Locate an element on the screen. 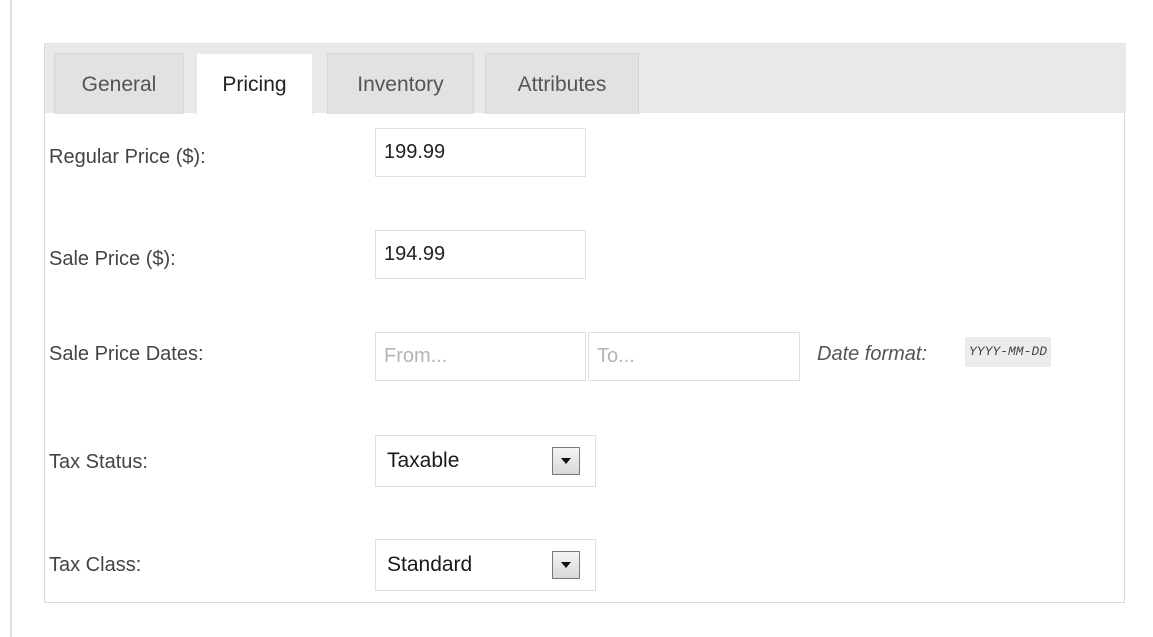 The width and height of the screenshot is (1153, 637). tax-class-value: Standard is located at coordinates (430, 564).